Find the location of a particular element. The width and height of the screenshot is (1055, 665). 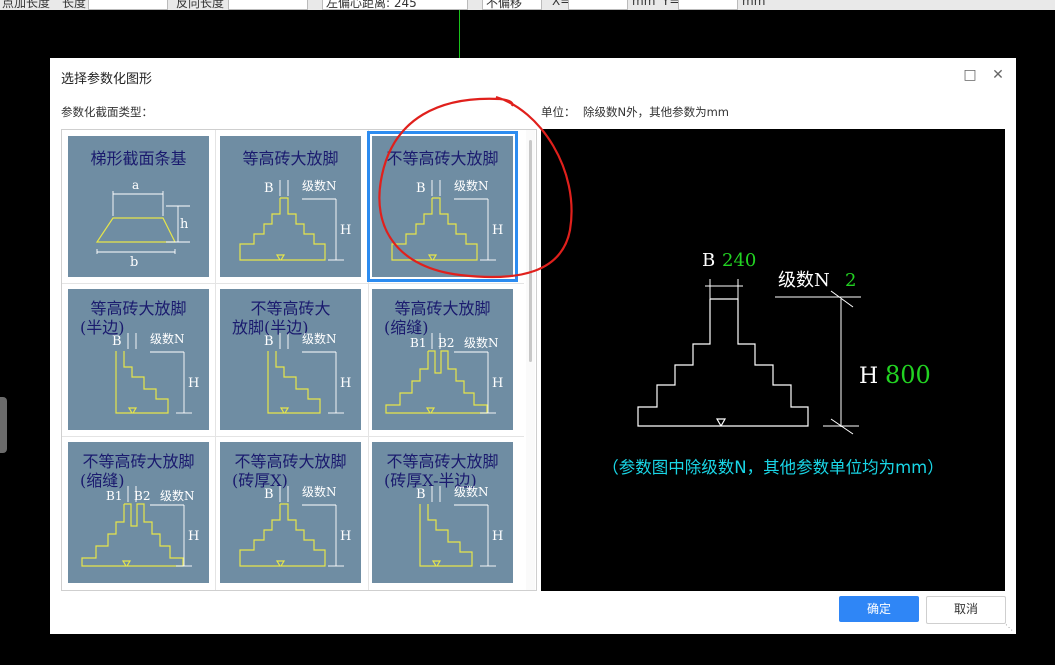

close-icon: ✕ is located at coordinates (998, 75).